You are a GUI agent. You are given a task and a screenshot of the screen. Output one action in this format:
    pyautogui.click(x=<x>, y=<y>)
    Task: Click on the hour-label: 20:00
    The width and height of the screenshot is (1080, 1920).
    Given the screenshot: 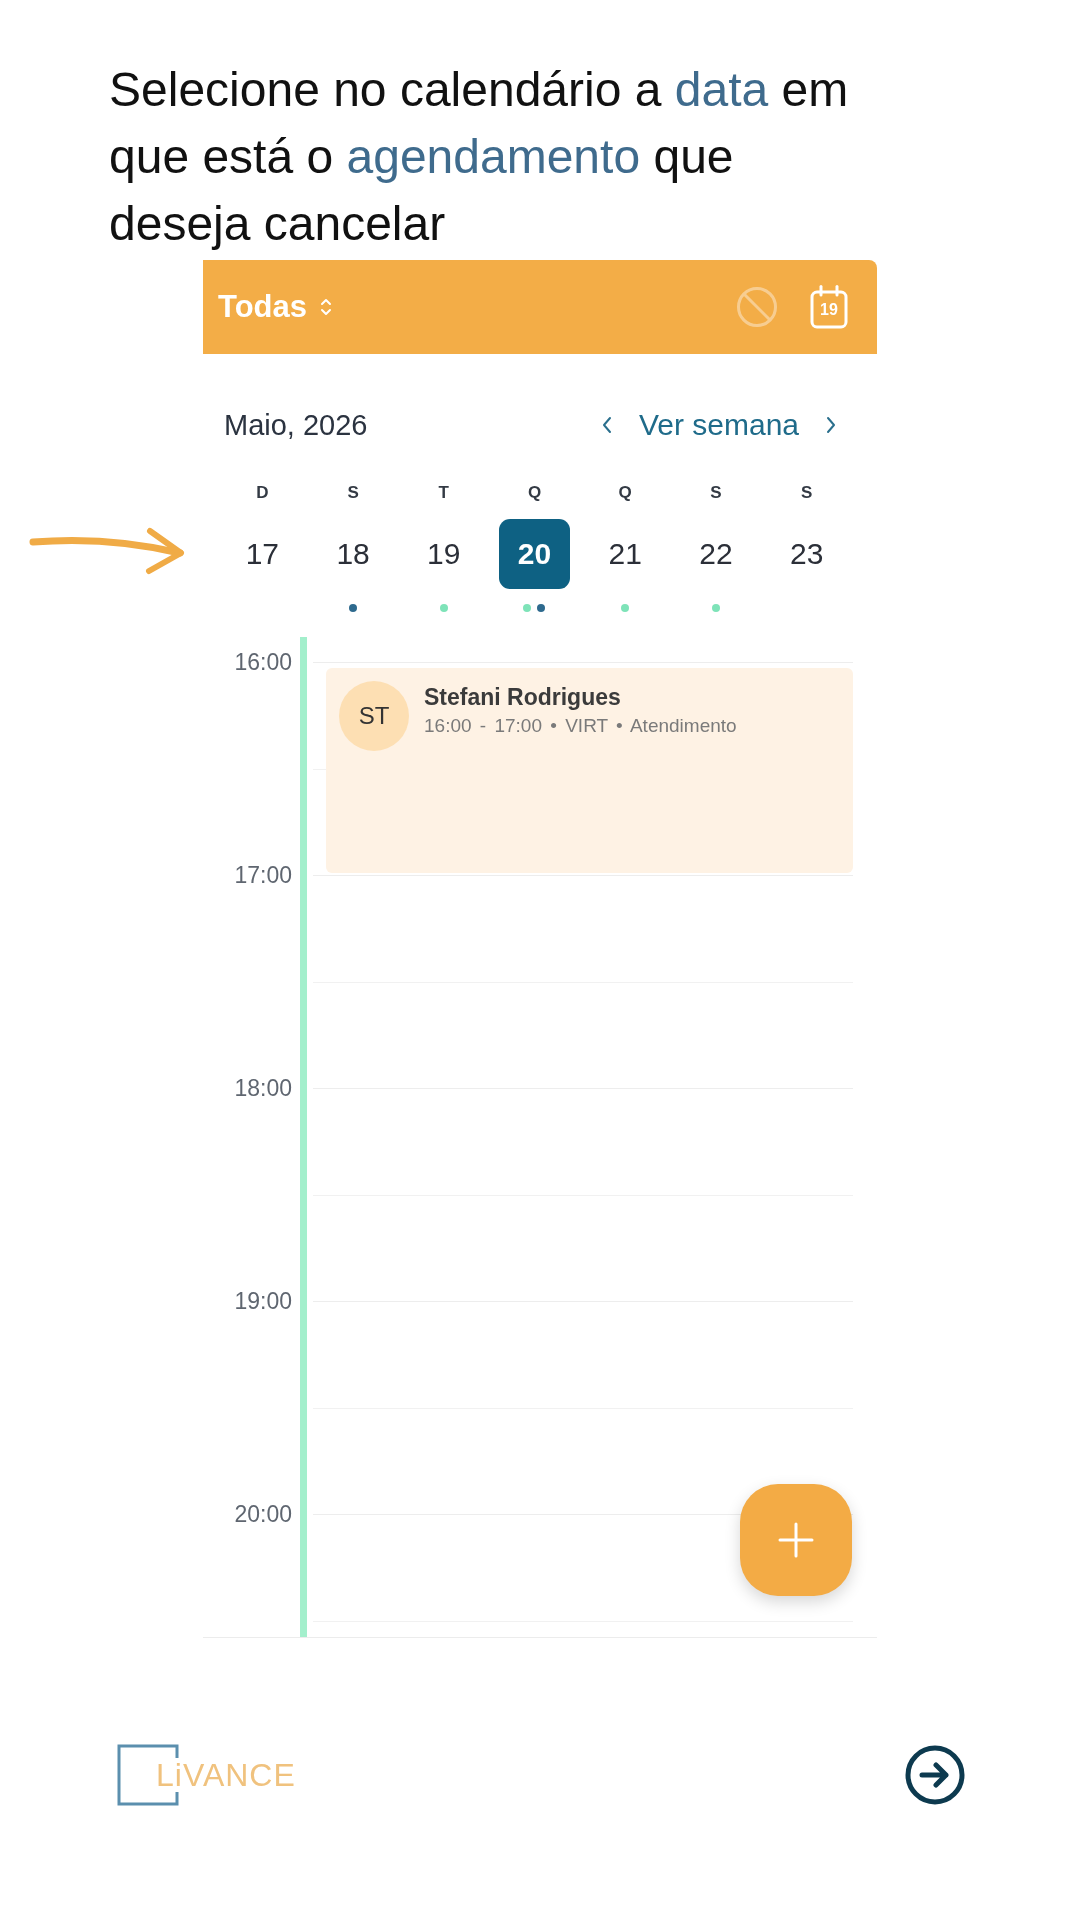 What is the action you would take?
    pyautogui.click(x=263, y=1514)
    